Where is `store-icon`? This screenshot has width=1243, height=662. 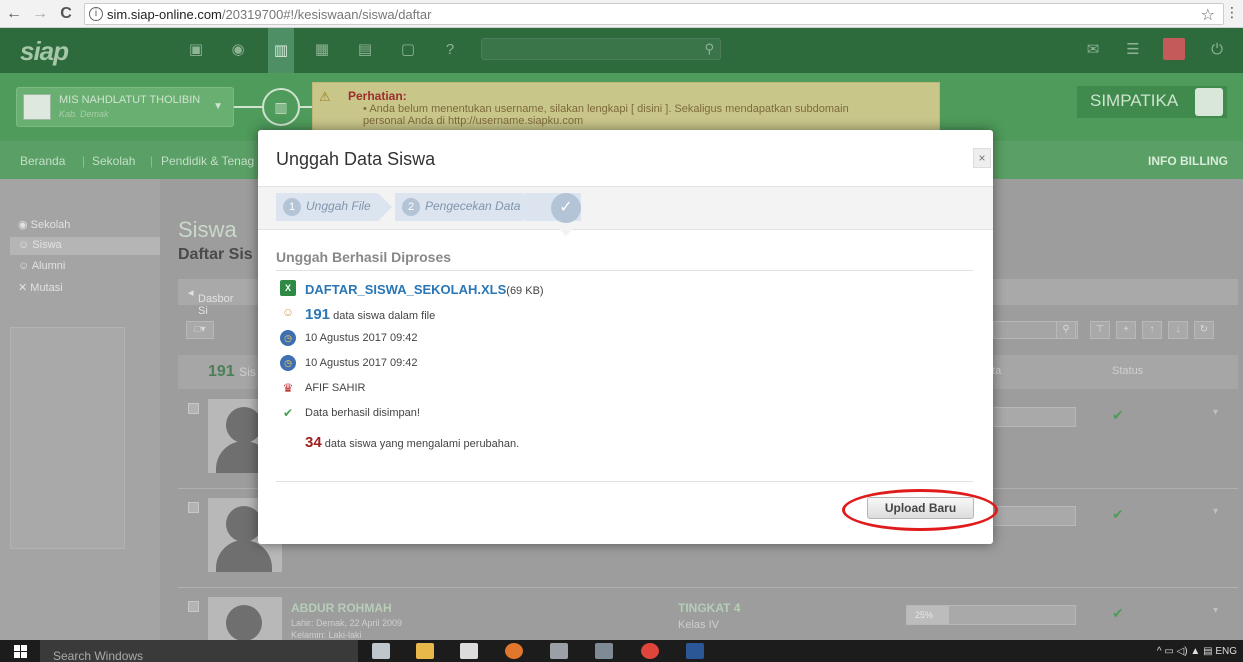 store-icon is located at coordinates (469, 651).